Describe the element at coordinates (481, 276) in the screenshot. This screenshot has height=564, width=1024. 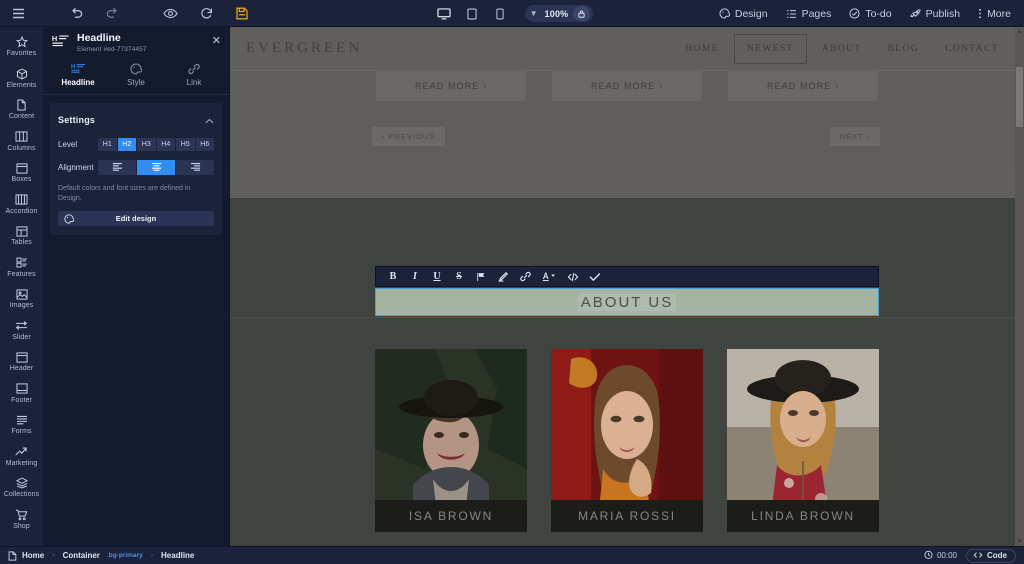
I see `flag-icon` at that location.